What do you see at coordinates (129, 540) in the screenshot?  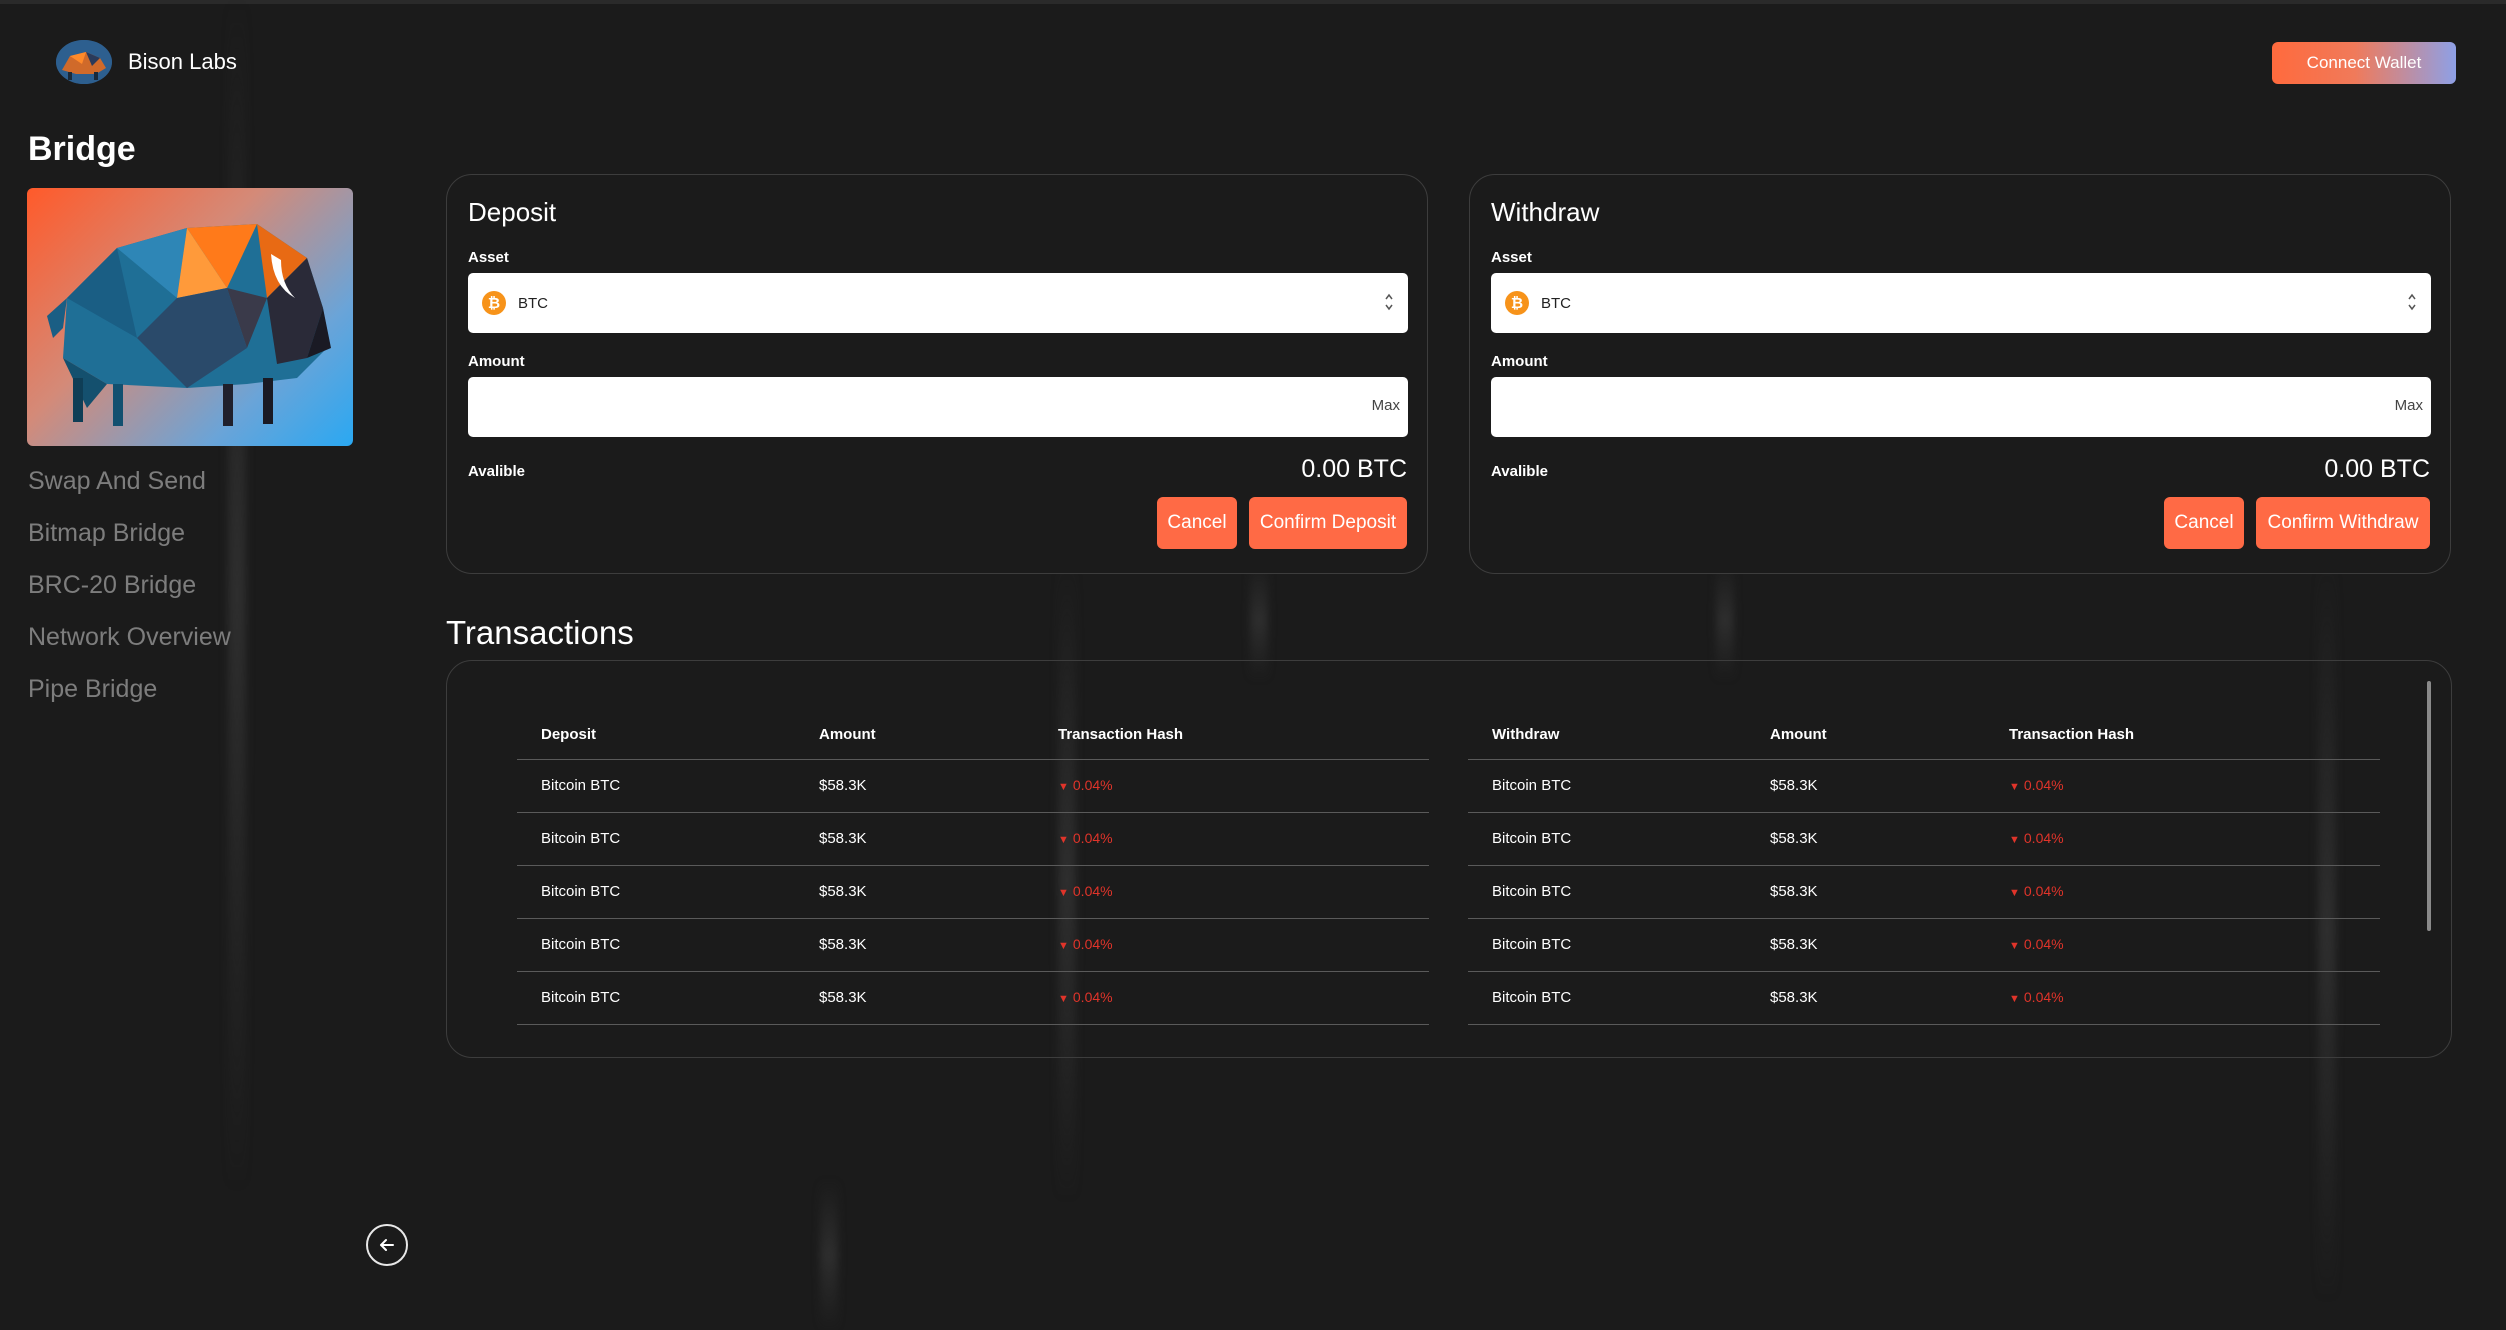 I see `sidebar-item-bitmap-bridge: Bitmap Bridge` at bounding box center [129, 540].